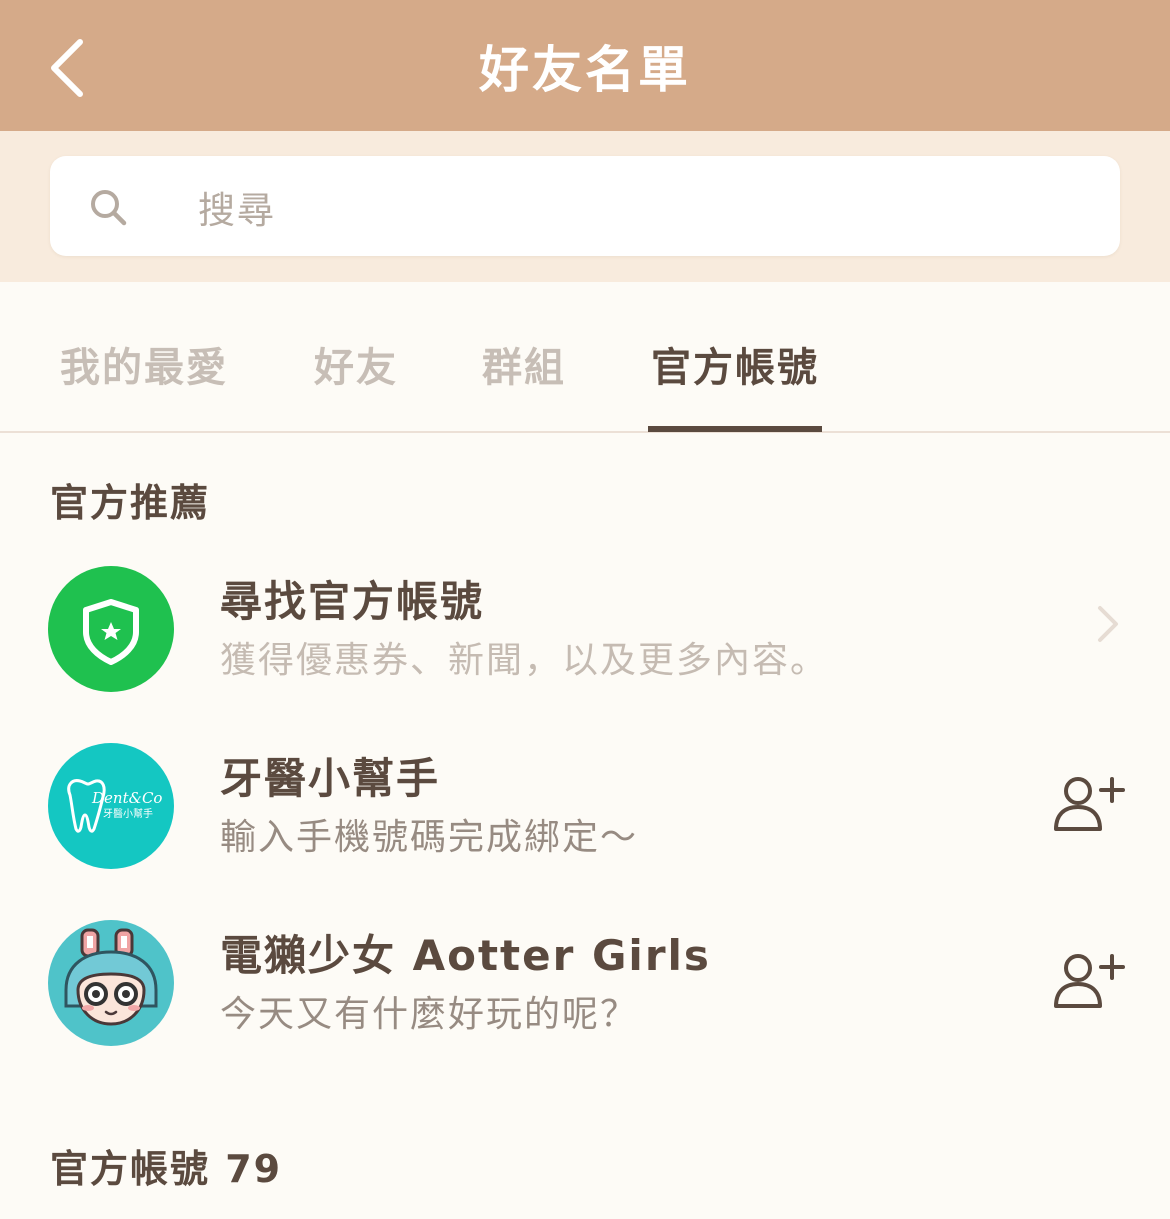  I want to click on avatar: Dent&Co 牙醫小幫手, so click(111, 806).